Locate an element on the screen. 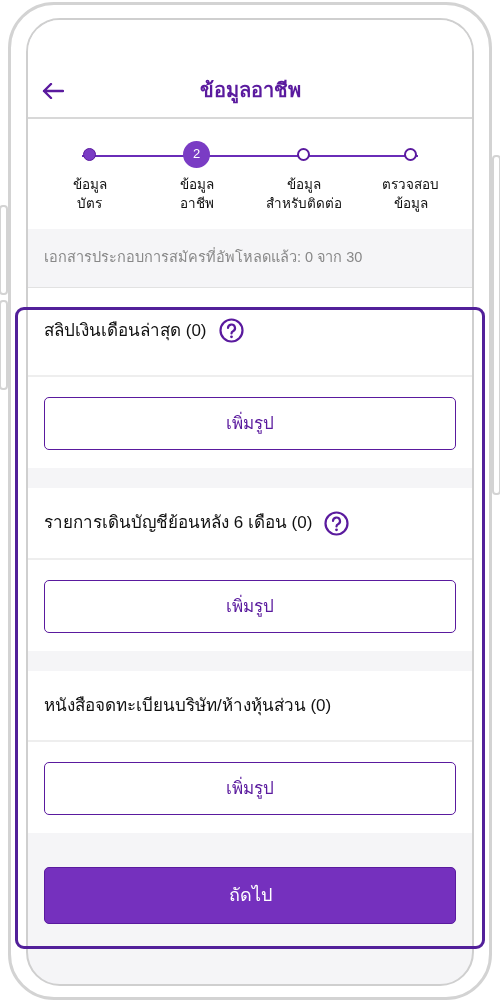 The image size is (500, 1004). step-label: ข้อมูล อาชีพ is located at coordinates (196, 194).